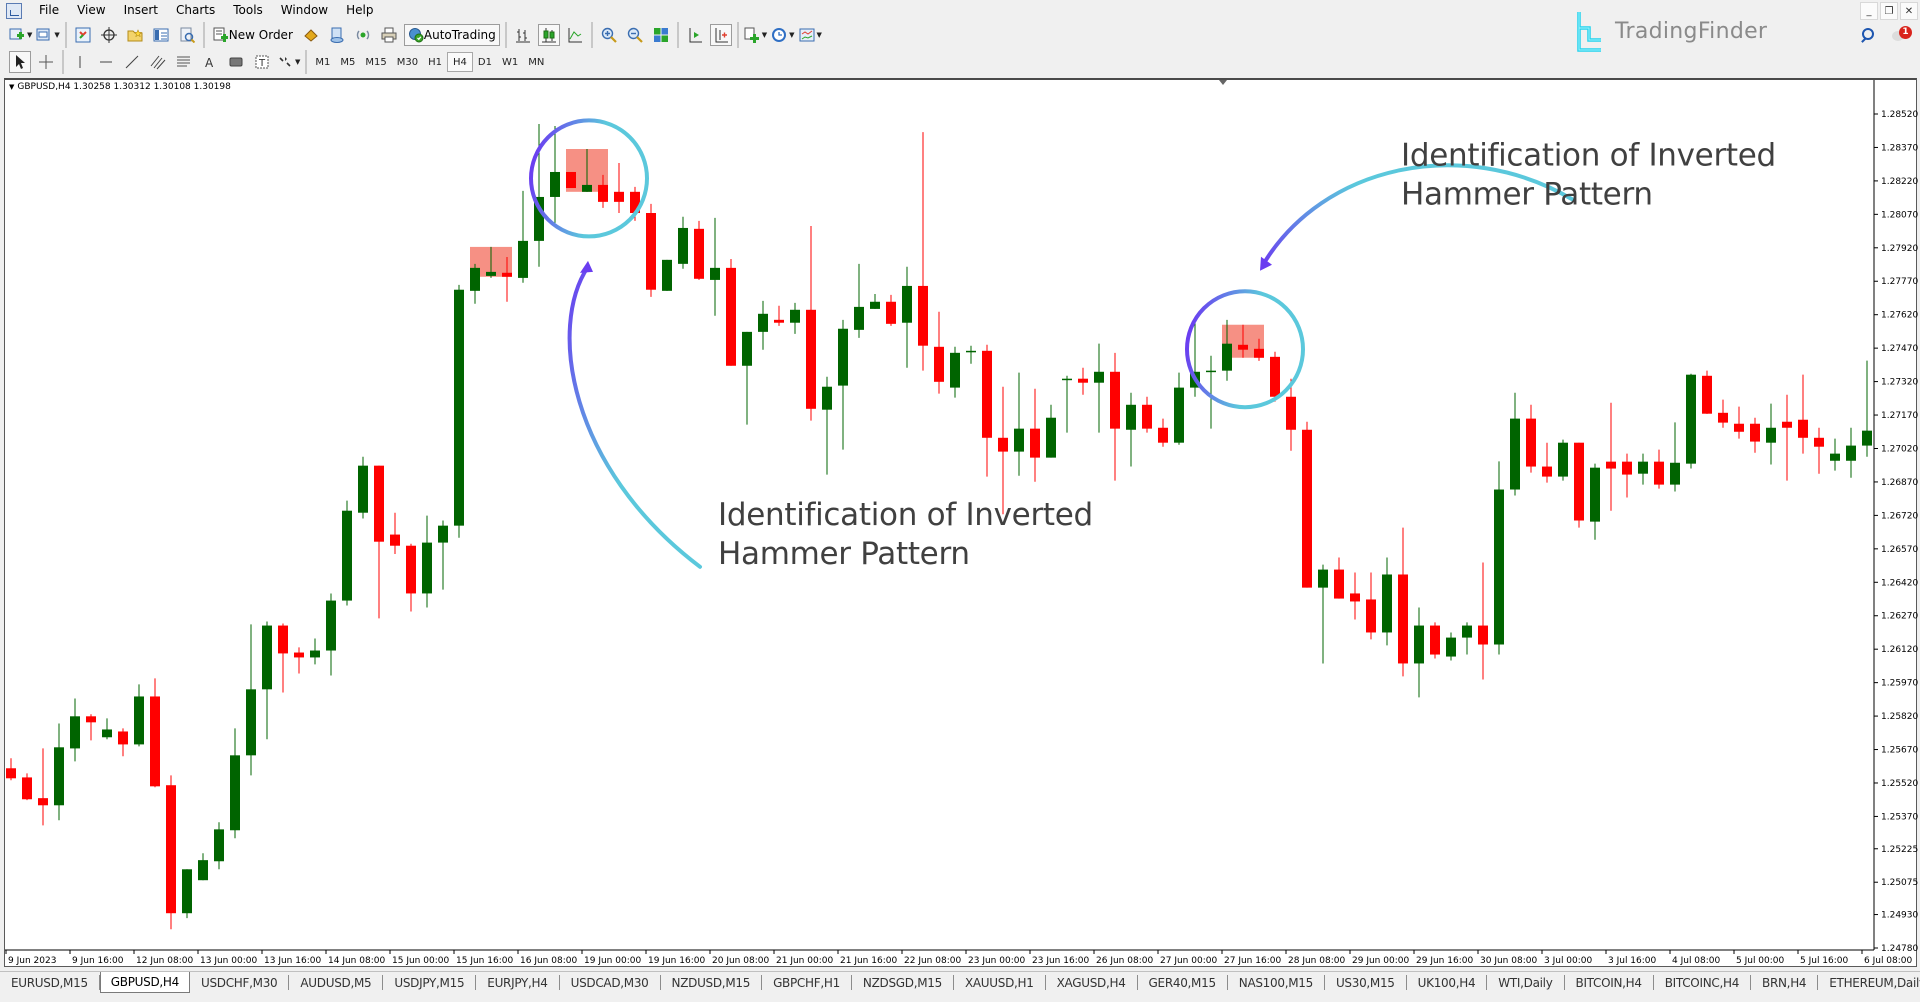  What do you see at coordinates (1899, 717) in the screenshot?
I see `price-tick-label: 1.25820` at bounding box center [1899, 717].